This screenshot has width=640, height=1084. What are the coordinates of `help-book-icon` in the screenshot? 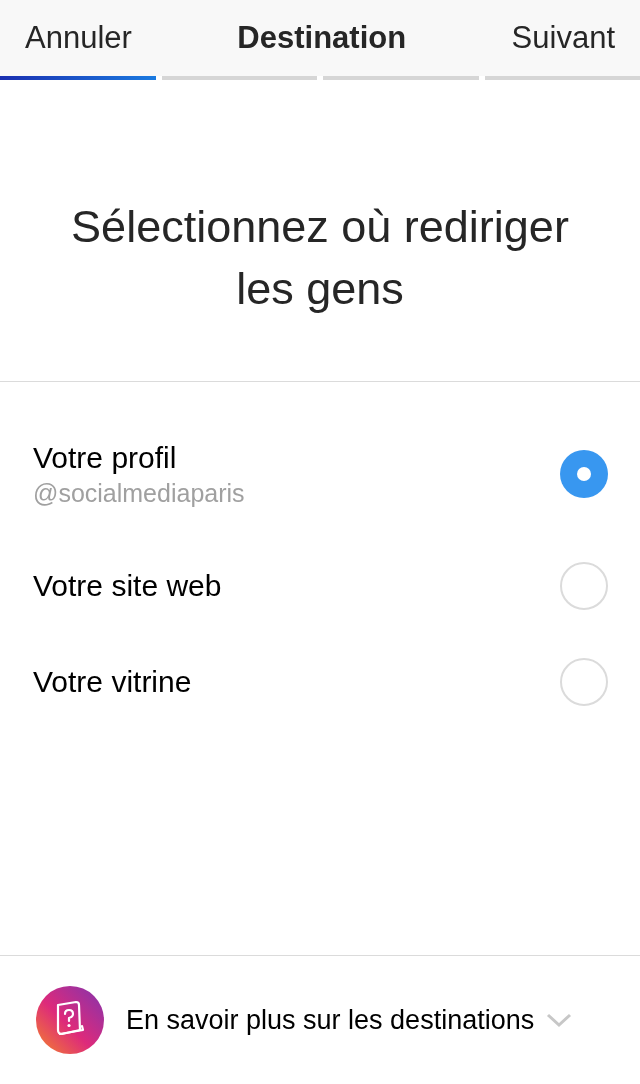 It's located at (70, 1020).